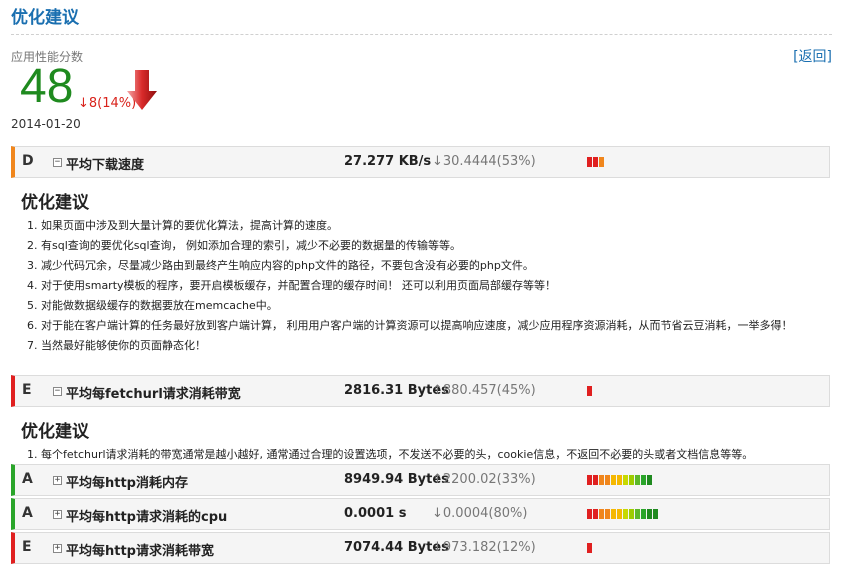 The image size is (848, 572). What do you see at coordinates (484, 390) in the screenshot?
I see `metric-change: ↑880.457(45%)` at bounding box center [484, 390].